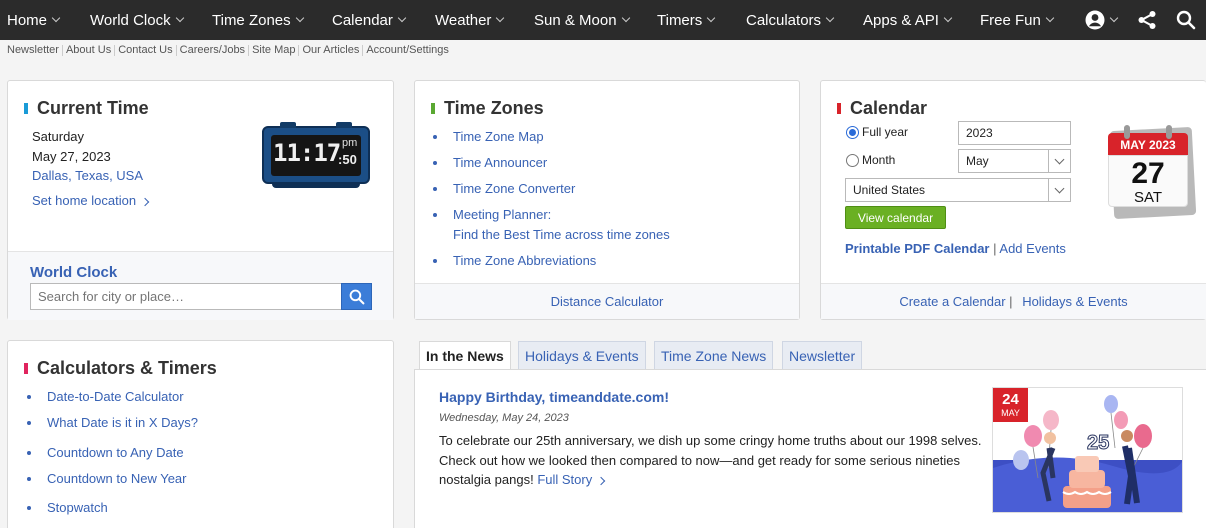 The height and width of the screenshot is (528, 1206). Describe the element at coordinates (465, 355) in the screenshot. I see `tab-in-the-news: In the News` at that location.